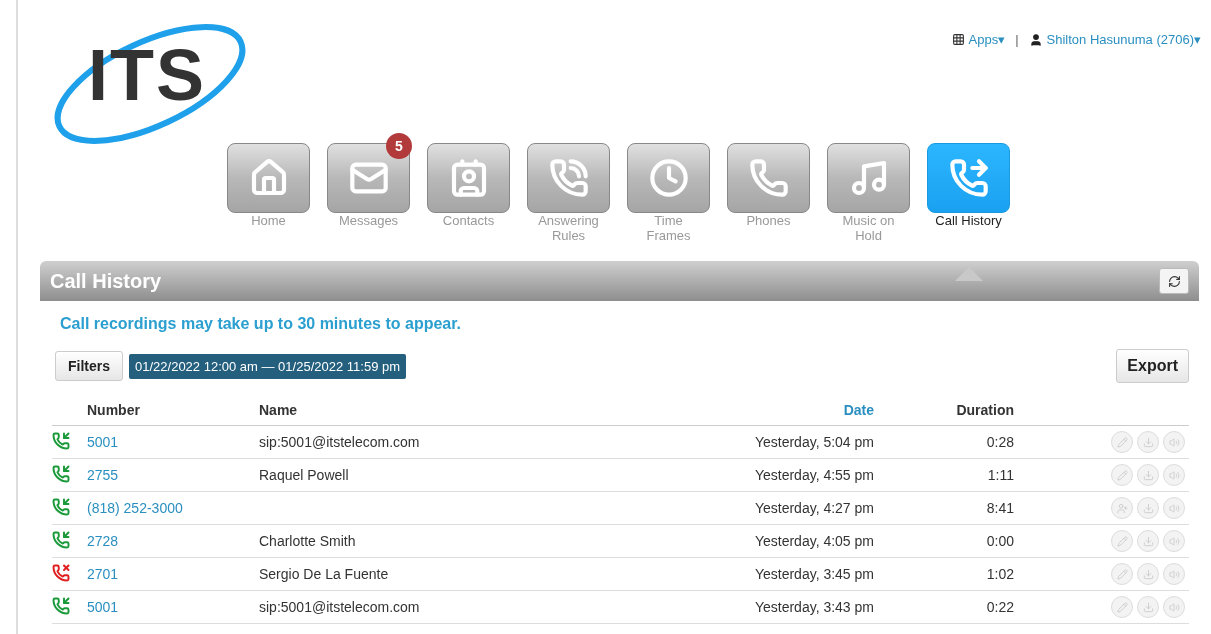 This screenshot has width=1211, height=634. Describe the element at coordinates (968, 220) in the screenshot. I see `nav-label: Call History` at that location.